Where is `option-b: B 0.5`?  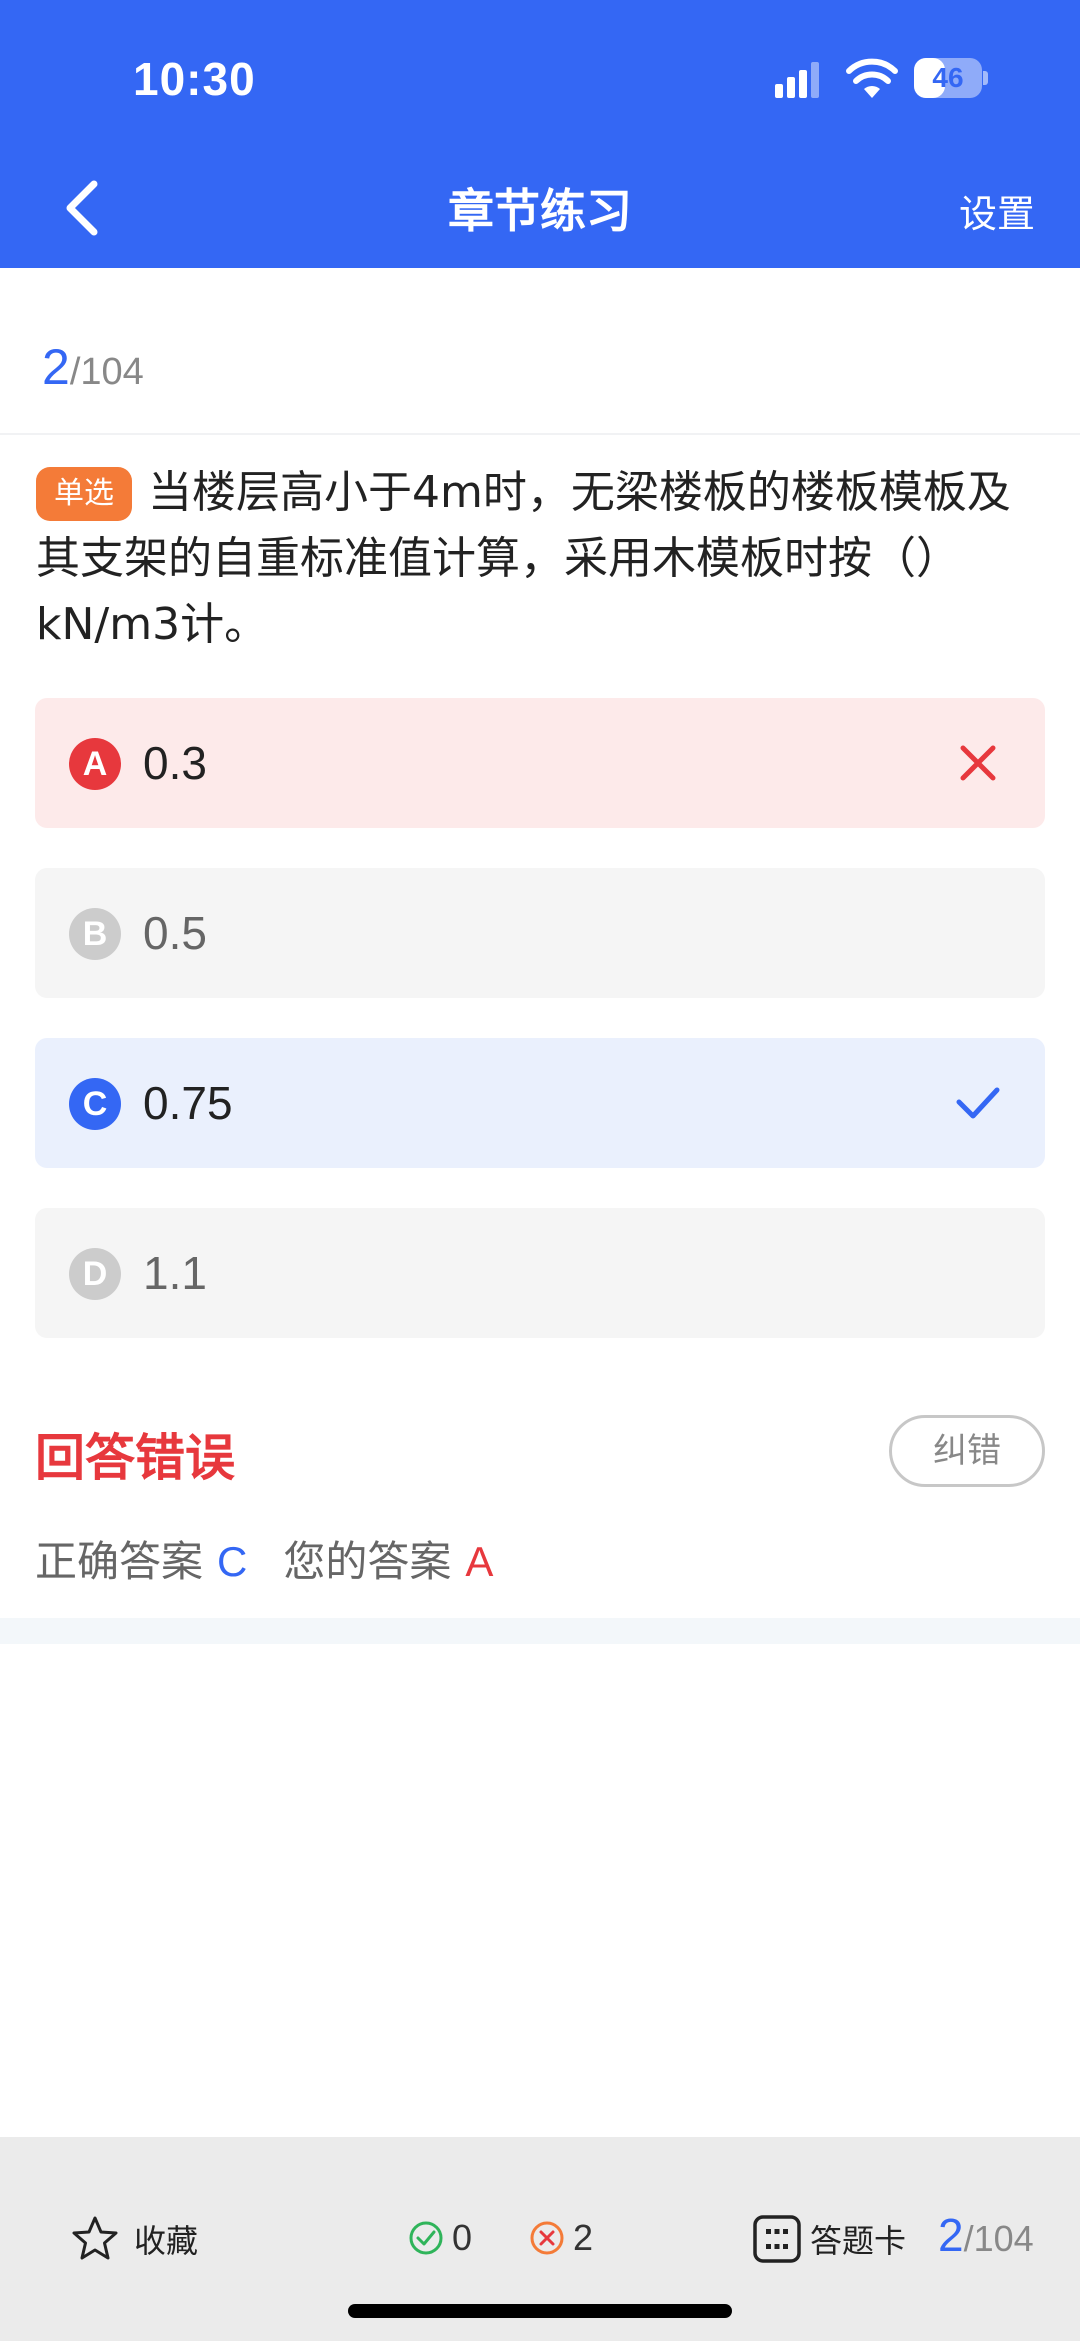
option-b: B 0.5 is located at coordinates (540, 933).